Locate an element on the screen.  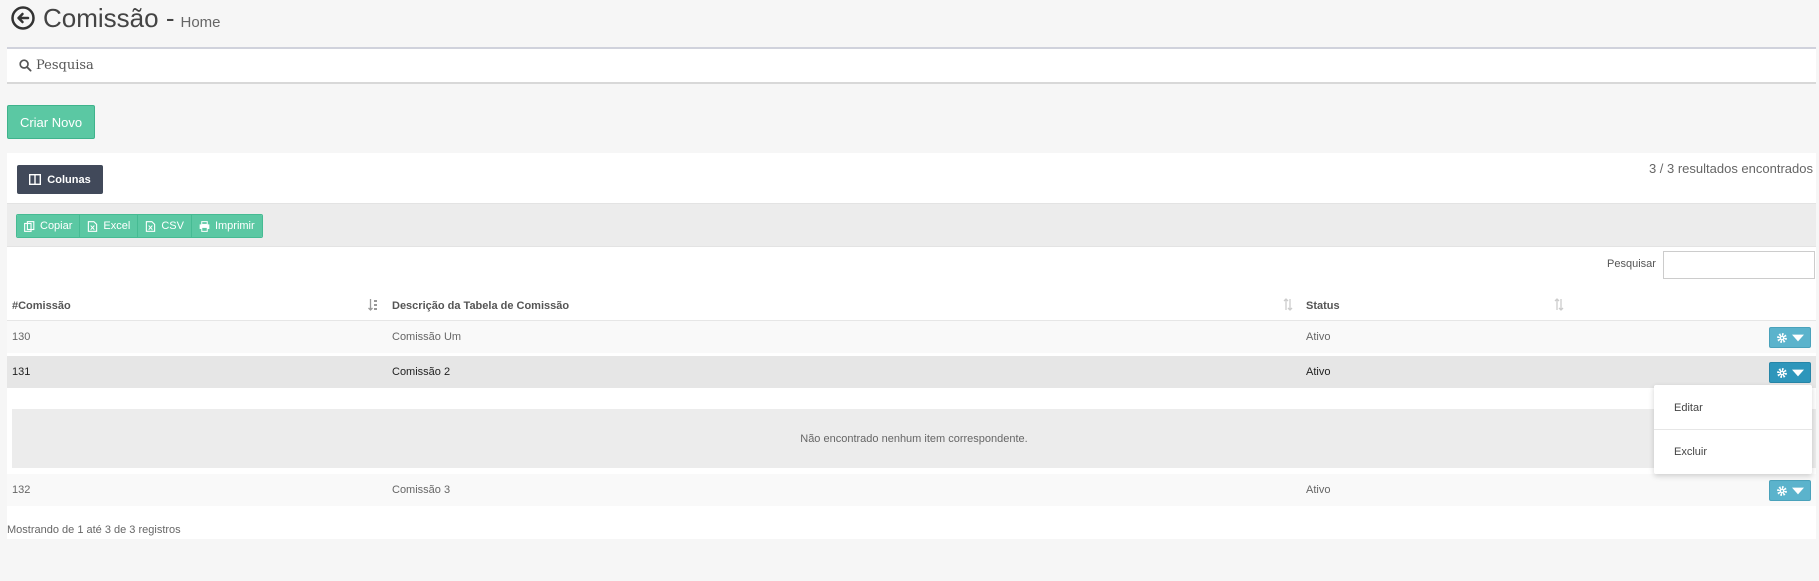
column-header-status: Status is located at coordinates (1323, 306).